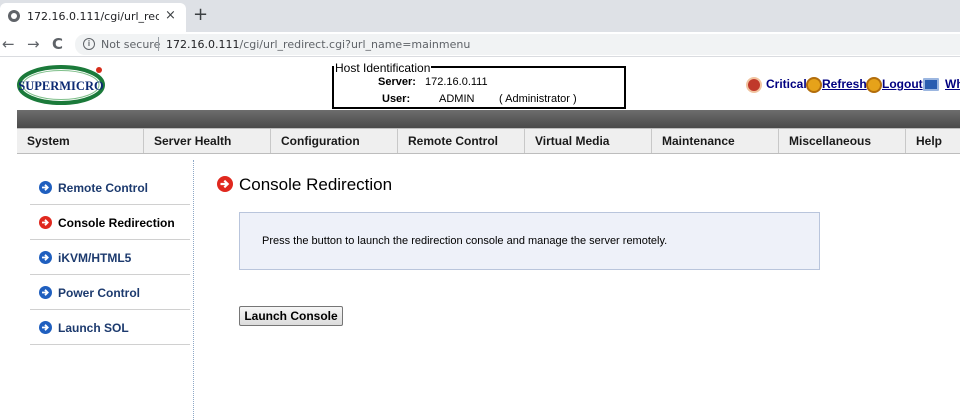 The image size is (960, 420). I want to click on menu-server-health: Server Health, so click(207, 141).